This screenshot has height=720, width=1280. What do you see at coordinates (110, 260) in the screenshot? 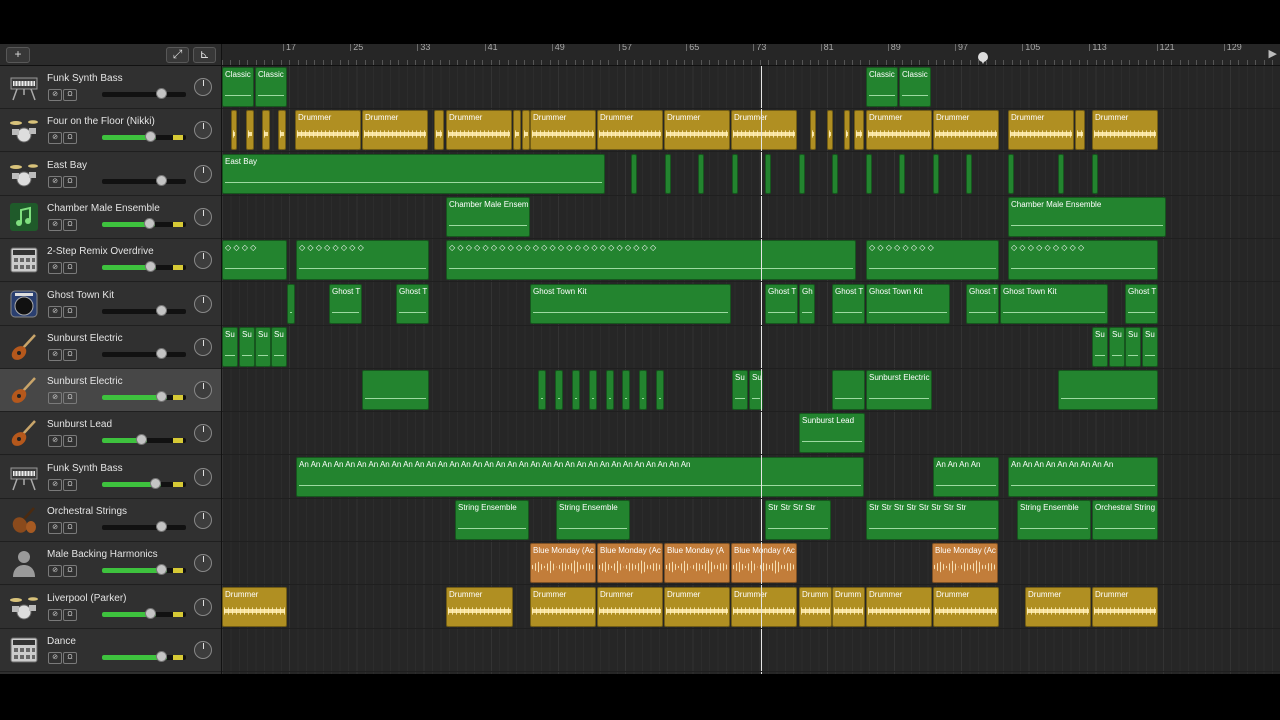
I see `track-header: 2-Step Remix Overdrive ⊘ Ω` at bounding box center [110, 260].